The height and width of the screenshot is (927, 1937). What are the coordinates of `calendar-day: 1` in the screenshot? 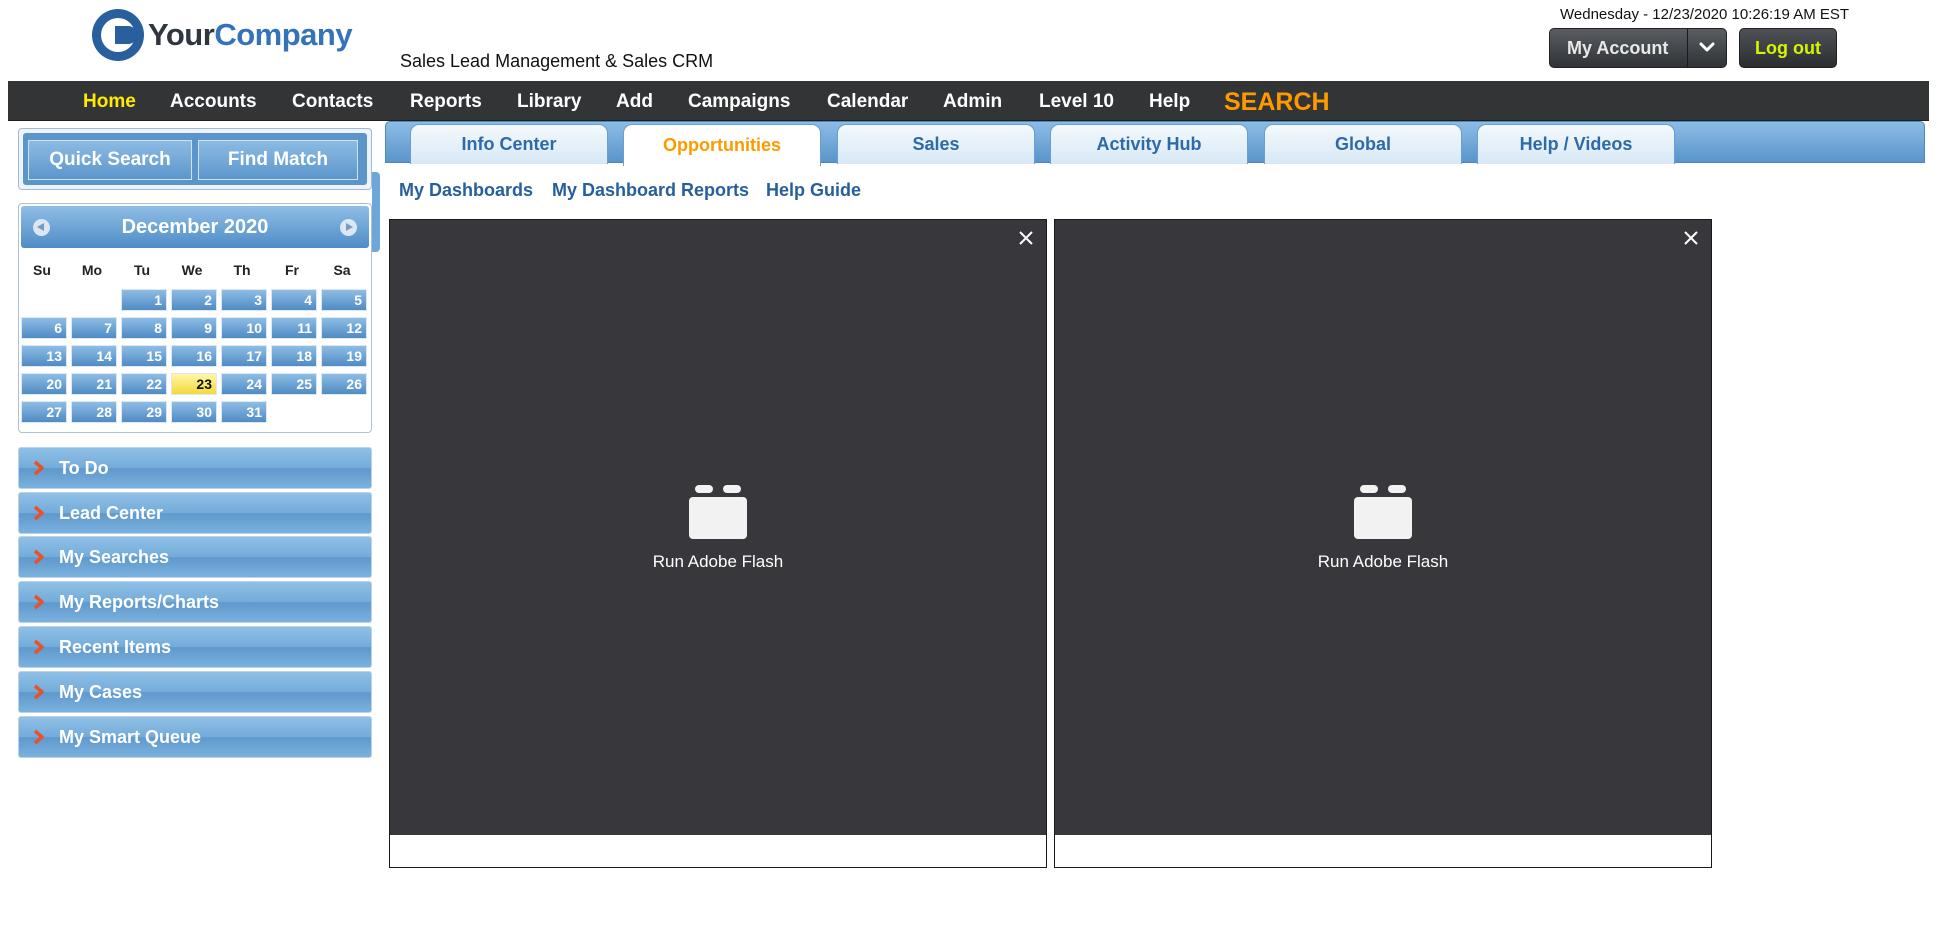 It's located at (144, 300).